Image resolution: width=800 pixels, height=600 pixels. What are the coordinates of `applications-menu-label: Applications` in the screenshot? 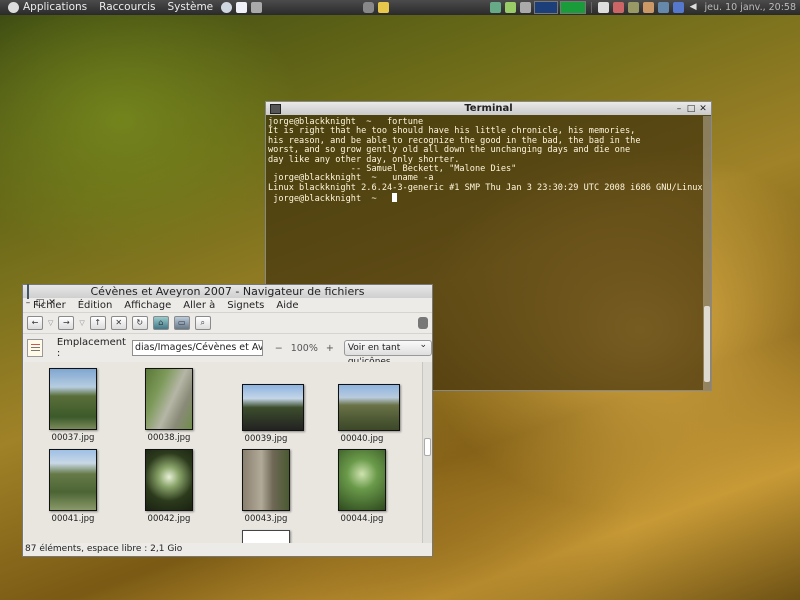 It's located at (55, 7).